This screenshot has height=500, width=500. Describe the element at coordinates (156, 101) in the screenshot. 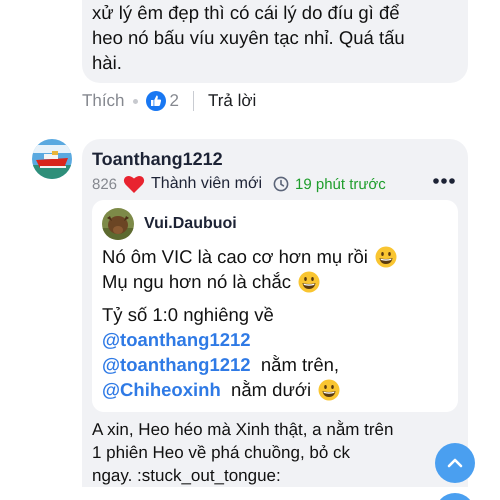

I see `thumbs-up-icon` at that location.